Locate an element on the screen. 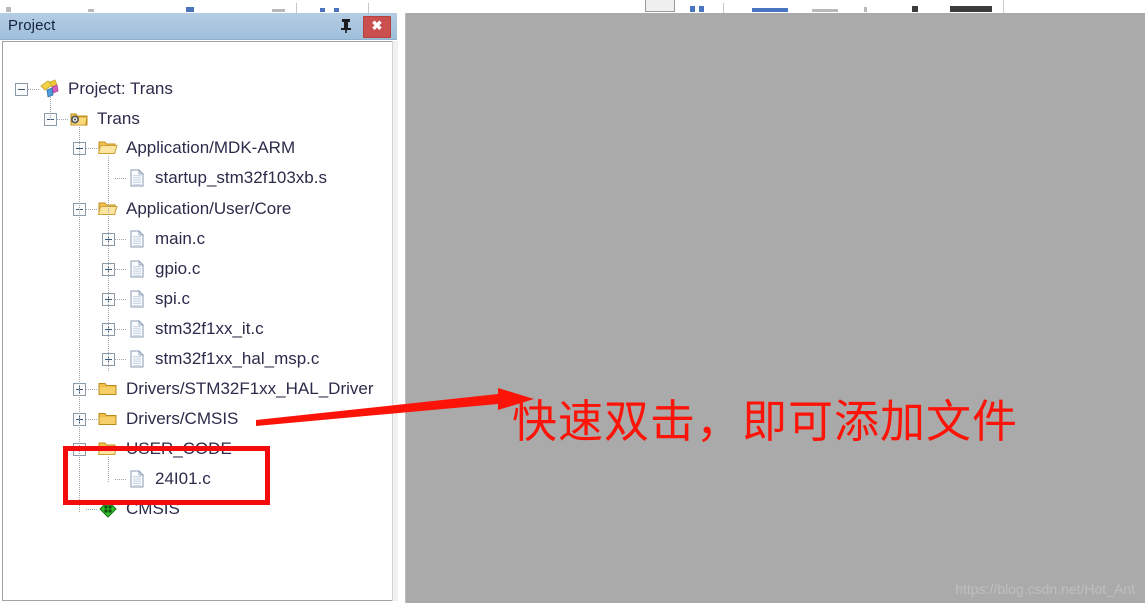 The height and width of the screenshot is (603, 1145). tree-item-label: spi.c is located at coordinates (172, 298).